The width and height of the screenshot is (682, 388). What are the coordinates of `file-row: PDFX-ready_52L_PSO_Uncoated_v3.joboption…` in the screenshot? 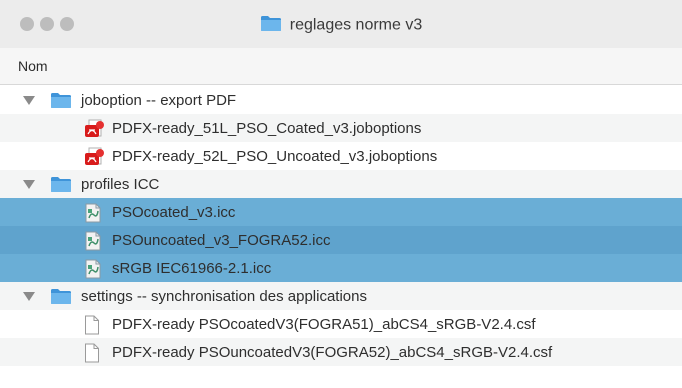 It's located at (341, 156).